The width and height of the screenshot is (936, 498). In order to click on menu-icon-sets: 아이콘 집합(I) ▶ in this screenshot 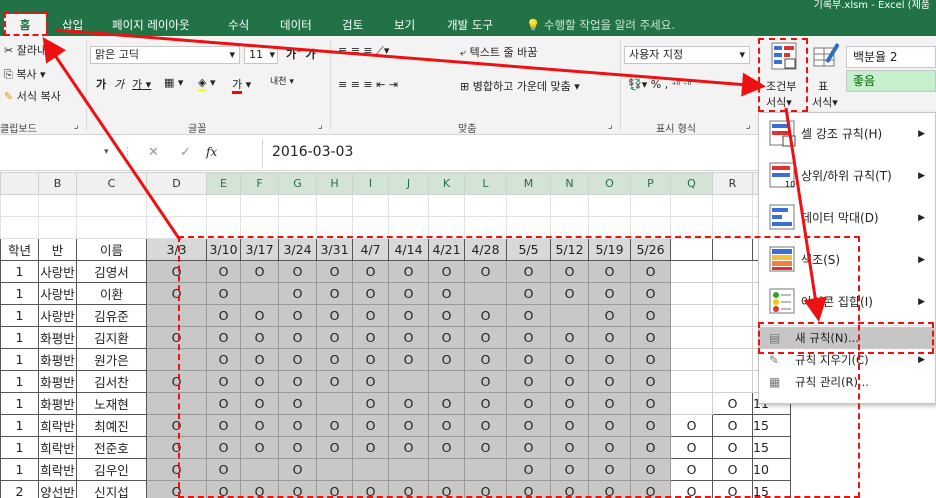, I will do `click(847, 302)`.